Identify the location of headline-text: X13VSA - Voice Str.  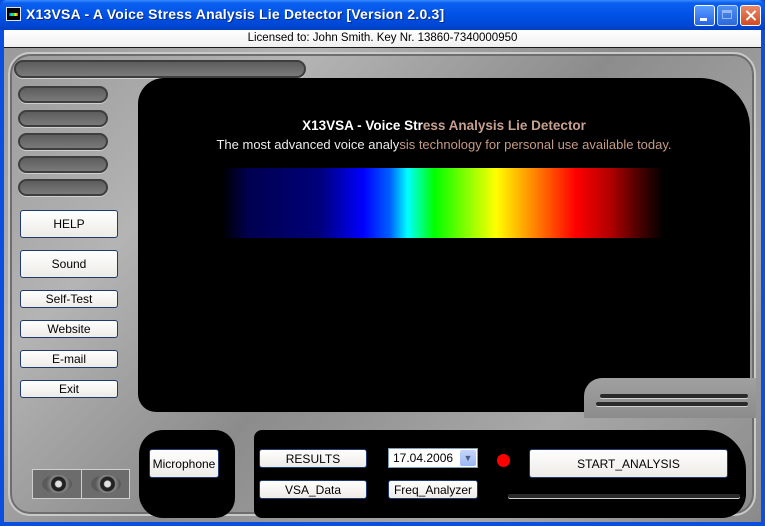
(362, 125).